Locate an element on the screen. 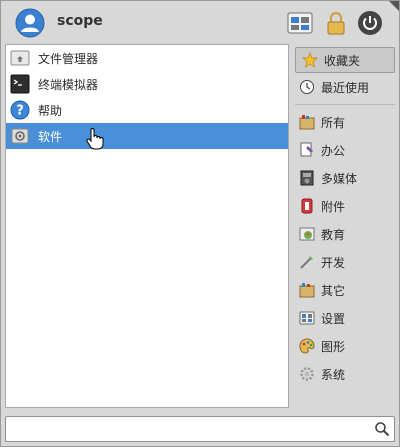  username-label: scope is located at coordinates (80, 21).